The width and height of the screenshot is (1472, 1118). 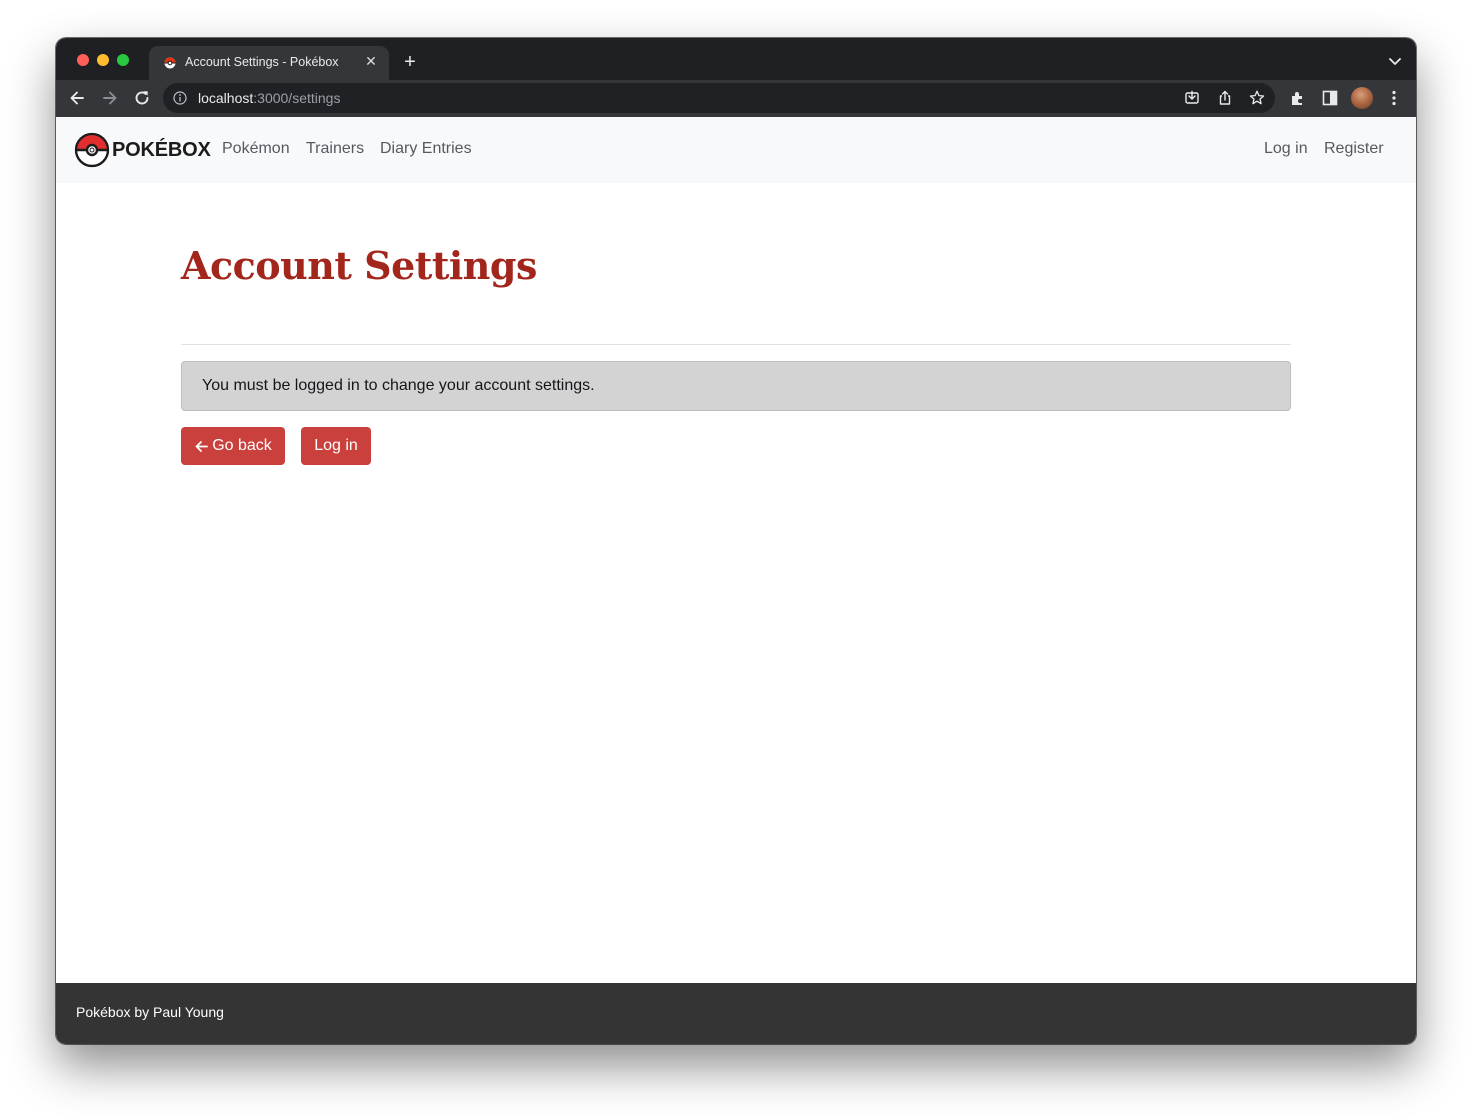 I want to click on tab-title: Account Settings - Pokébox, so click(x=262, y=62).